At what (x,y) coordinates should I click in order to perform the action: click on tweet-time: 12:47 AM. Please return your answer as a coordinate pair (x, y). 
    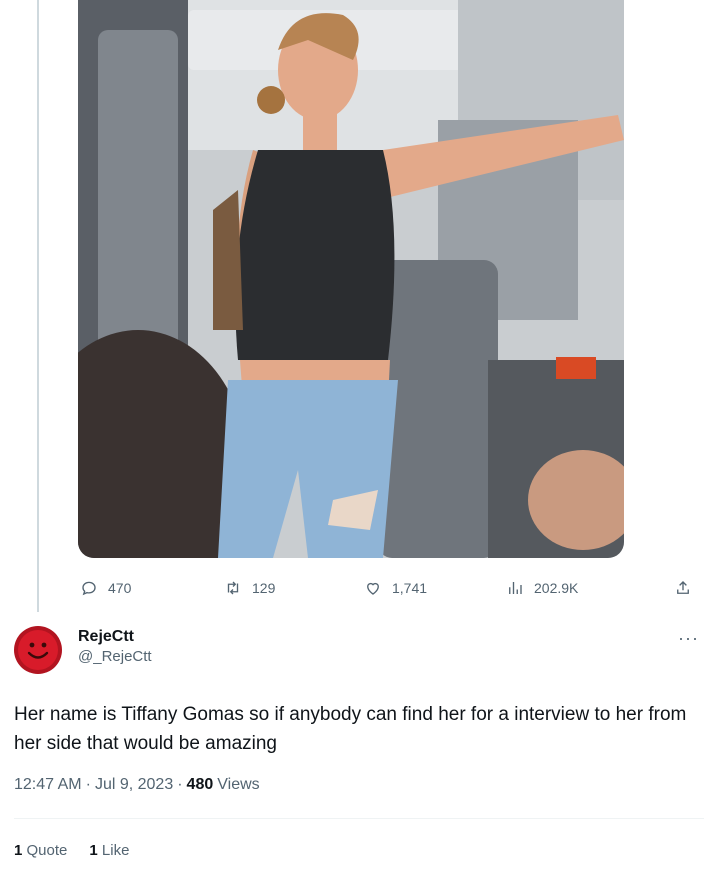
    Looking at the image, I should click on (48, 785).